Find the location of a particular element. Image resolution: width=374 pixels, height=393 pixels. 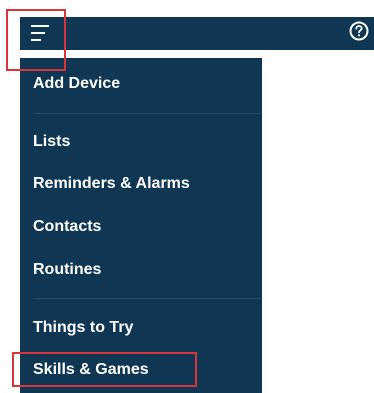

hamburger-menu-icon is located at coordinates (40, 33).